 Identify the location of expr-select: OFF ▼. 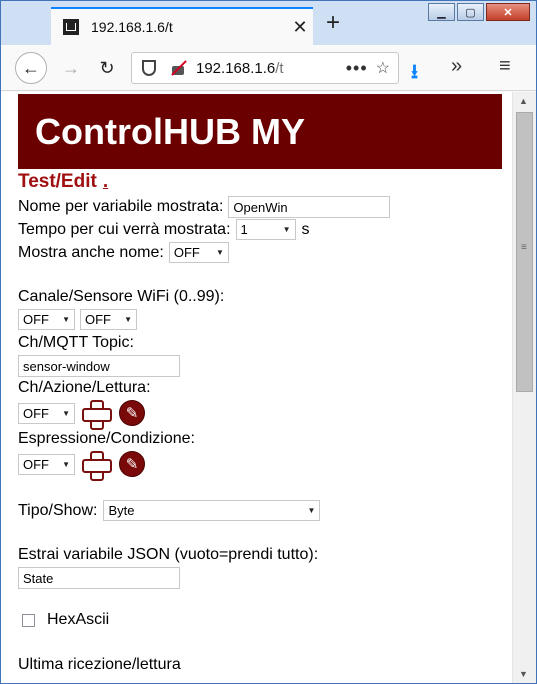
(46, 464).